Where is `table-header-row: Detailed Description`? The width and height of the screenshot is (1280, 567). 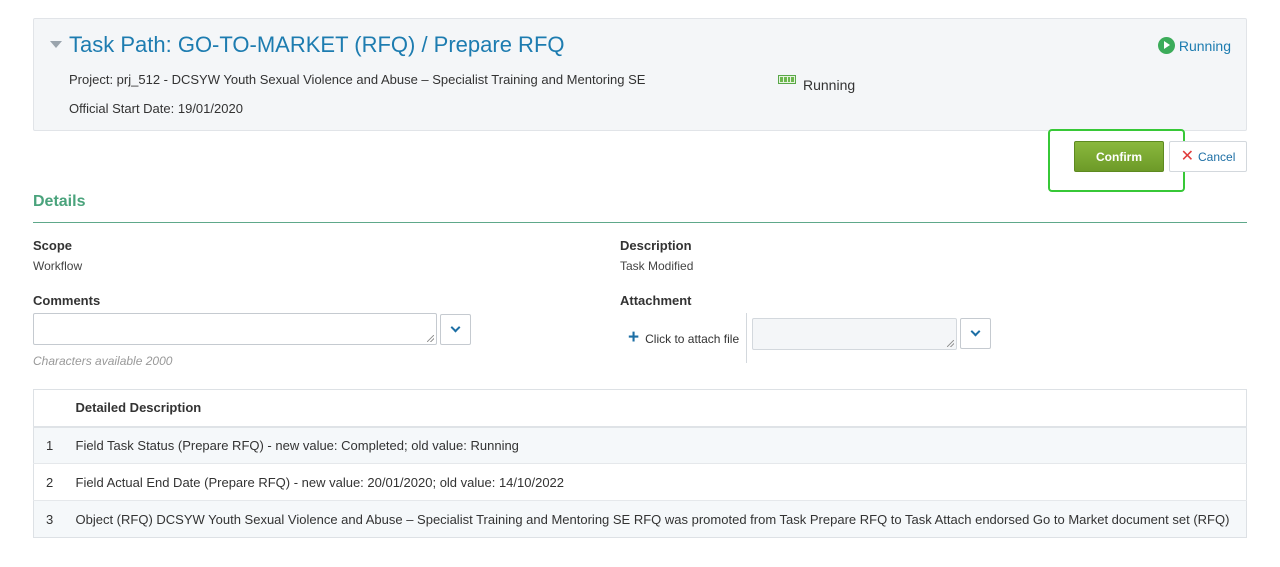 table-header-row: Detailed Description is located at coordinates (640, 408).